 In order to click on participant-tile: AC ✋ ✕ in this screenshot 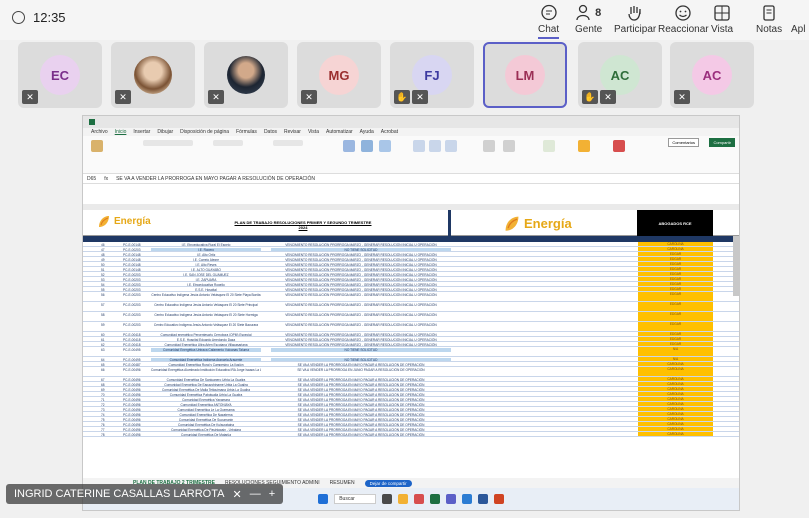, I will do `click(620, 75)`.